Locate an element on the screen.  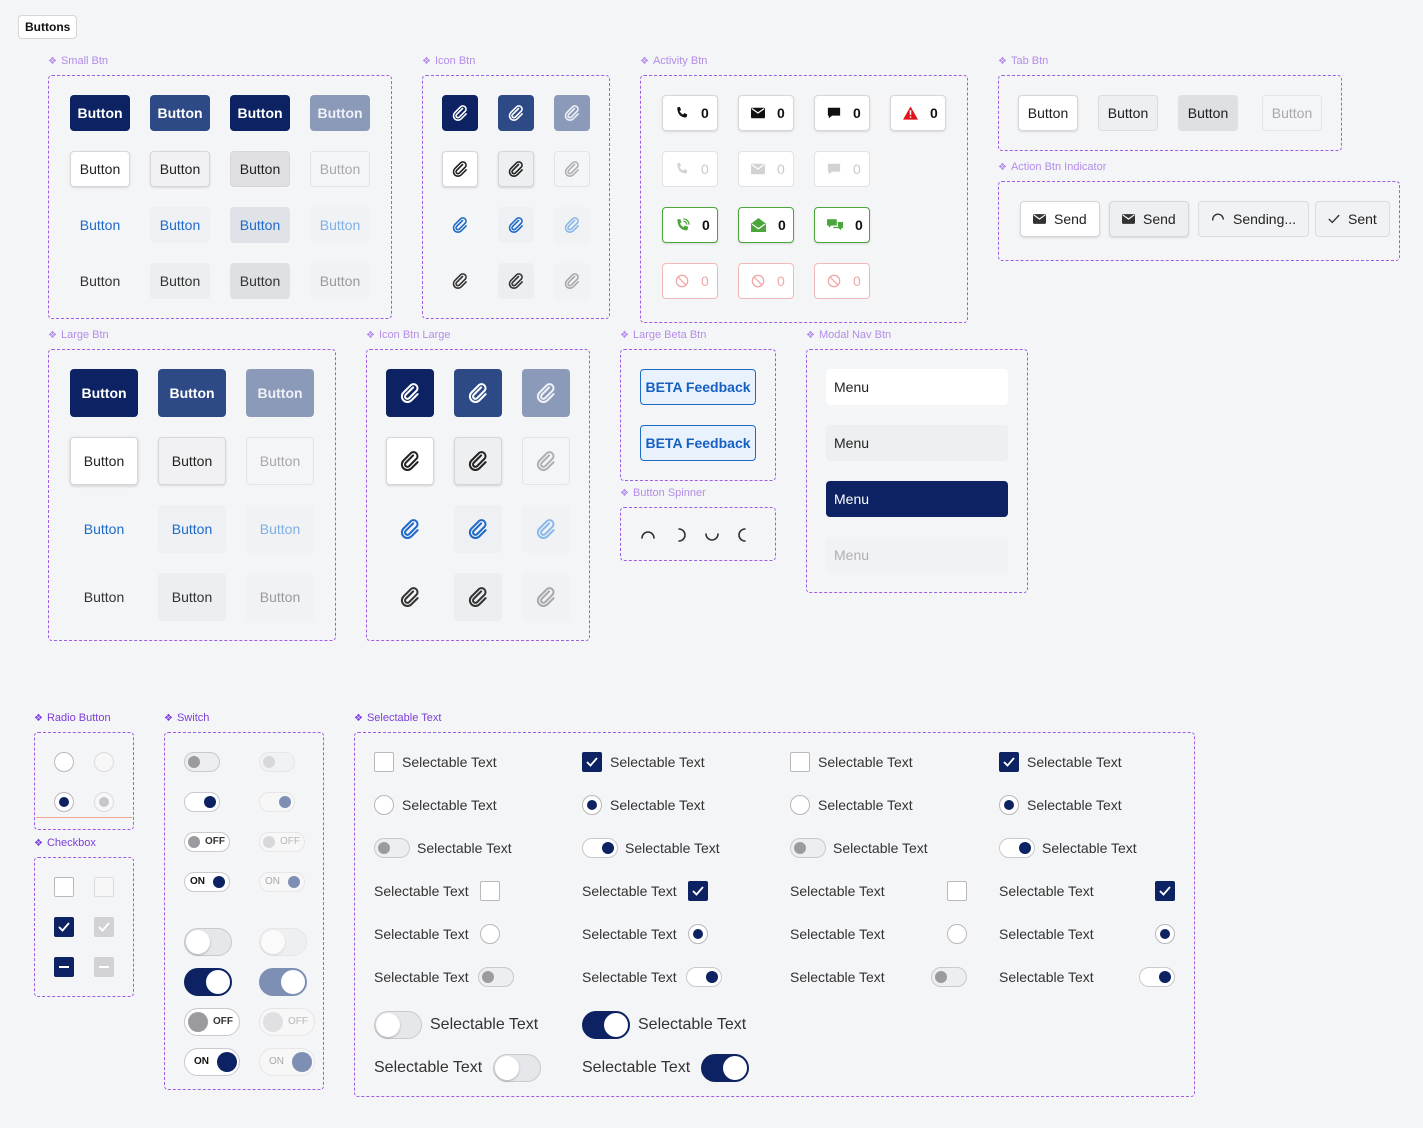
large-button-ghost-disabled: Button is located at coordinates (280, 597).